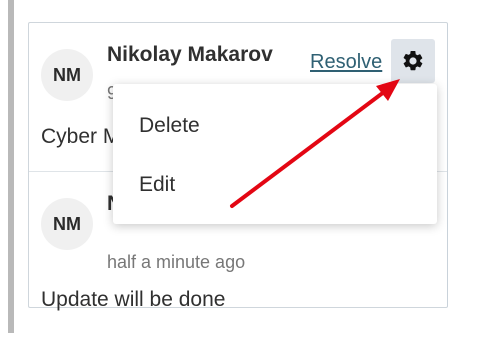  I want to click on comment-body: Cyber M, so click(81, 136).